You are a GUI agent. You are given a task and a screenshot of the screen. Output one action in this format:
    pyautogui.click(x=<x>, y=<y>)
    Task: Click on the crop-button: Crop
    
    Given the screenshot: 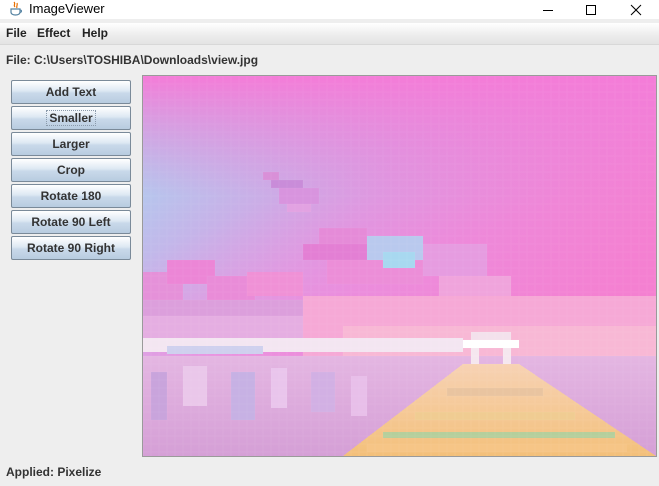 What is the action you would take?
    pyautogui.click(x=71, y=170)
    